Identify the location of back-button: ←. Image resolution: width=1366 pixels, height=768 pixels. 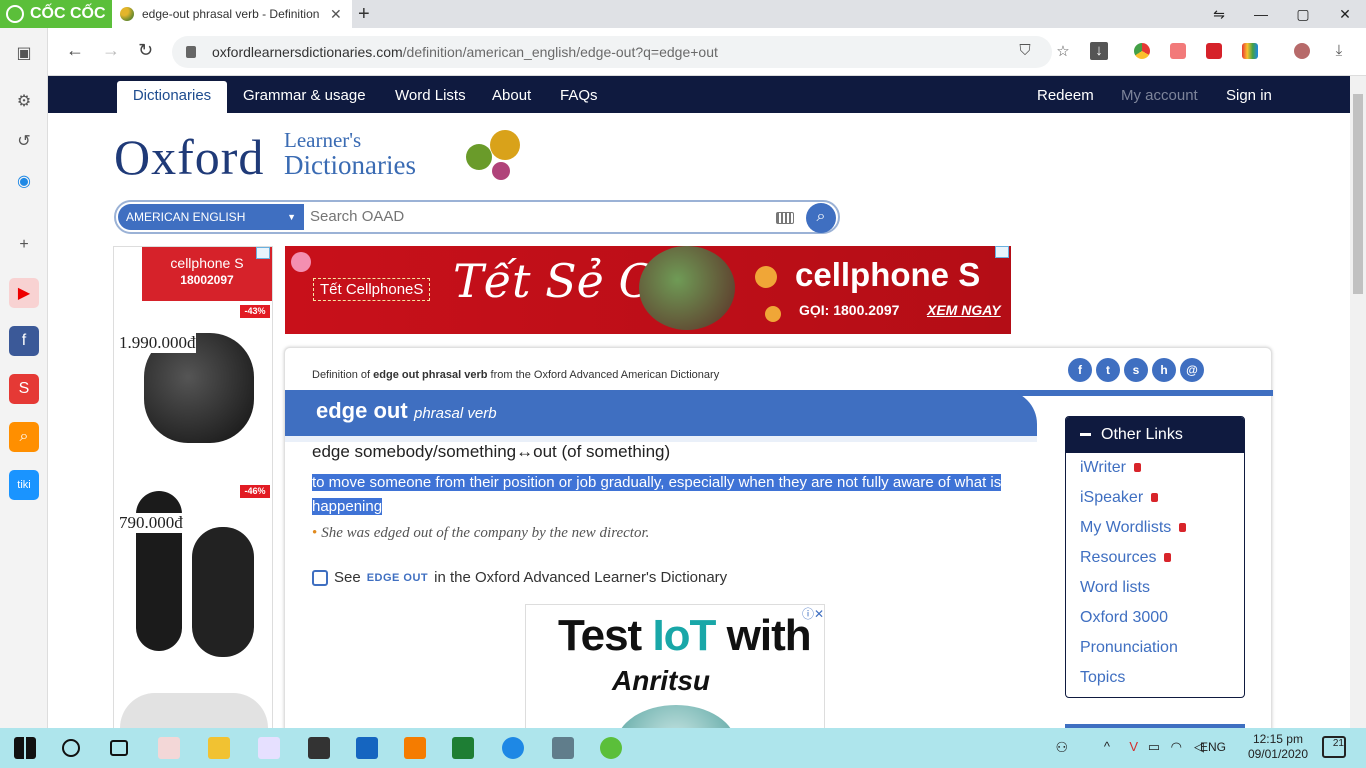
(75, 50).